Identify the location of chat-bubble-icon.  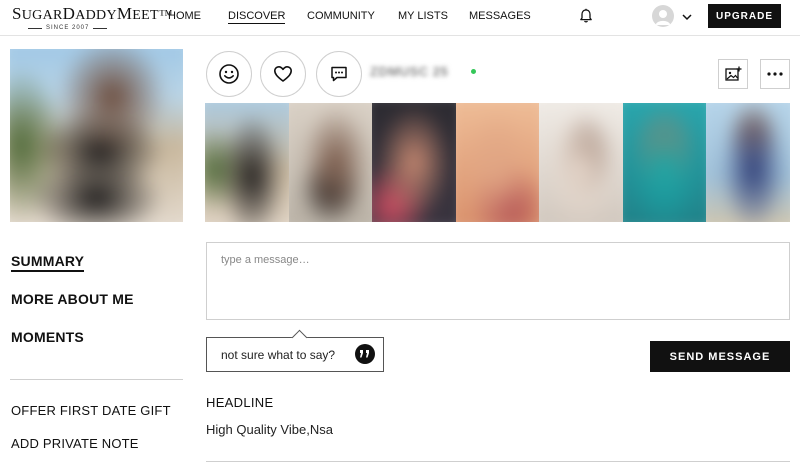
(339, 74).